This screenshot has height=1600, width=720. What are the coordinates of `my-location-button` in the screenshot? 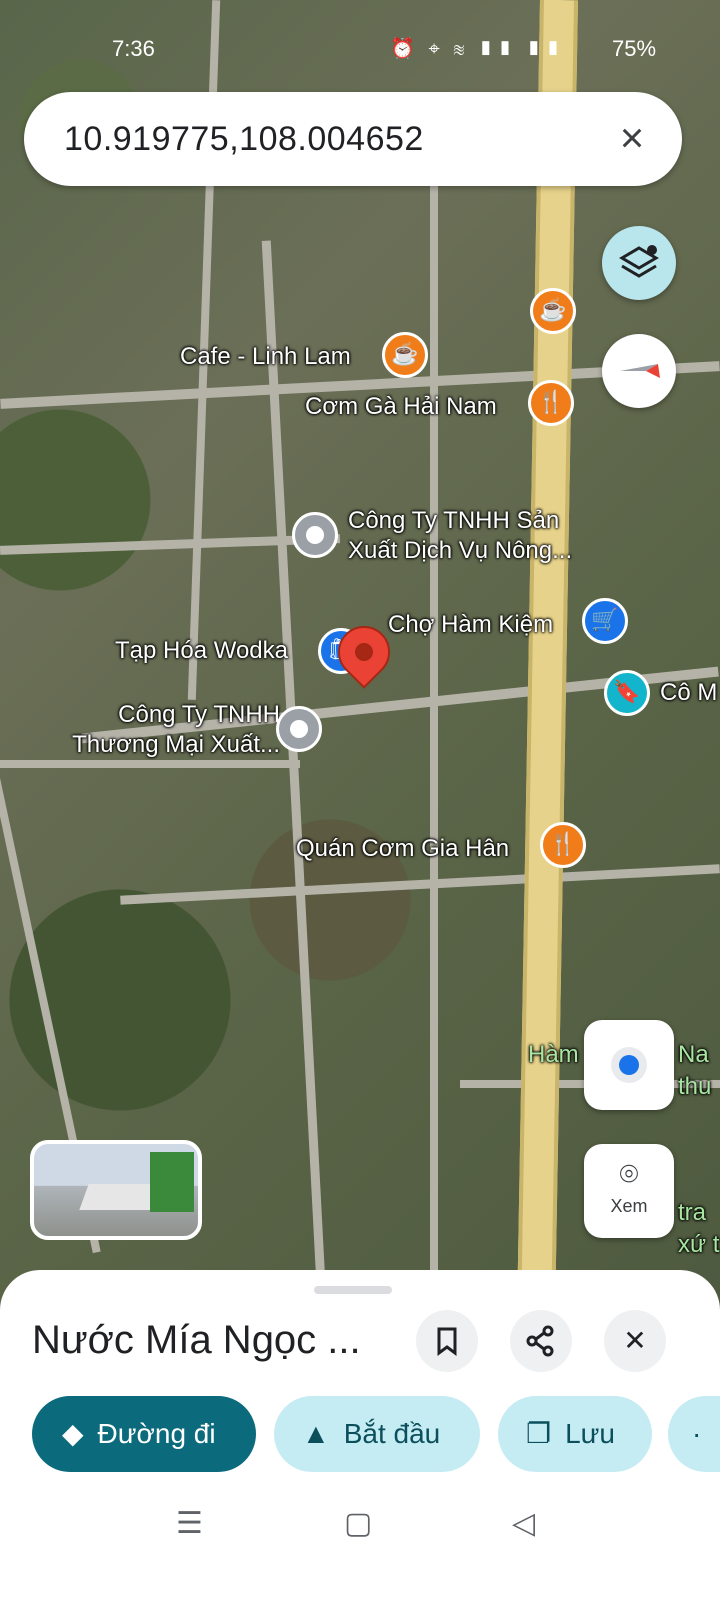 It's located at (629, 1065).